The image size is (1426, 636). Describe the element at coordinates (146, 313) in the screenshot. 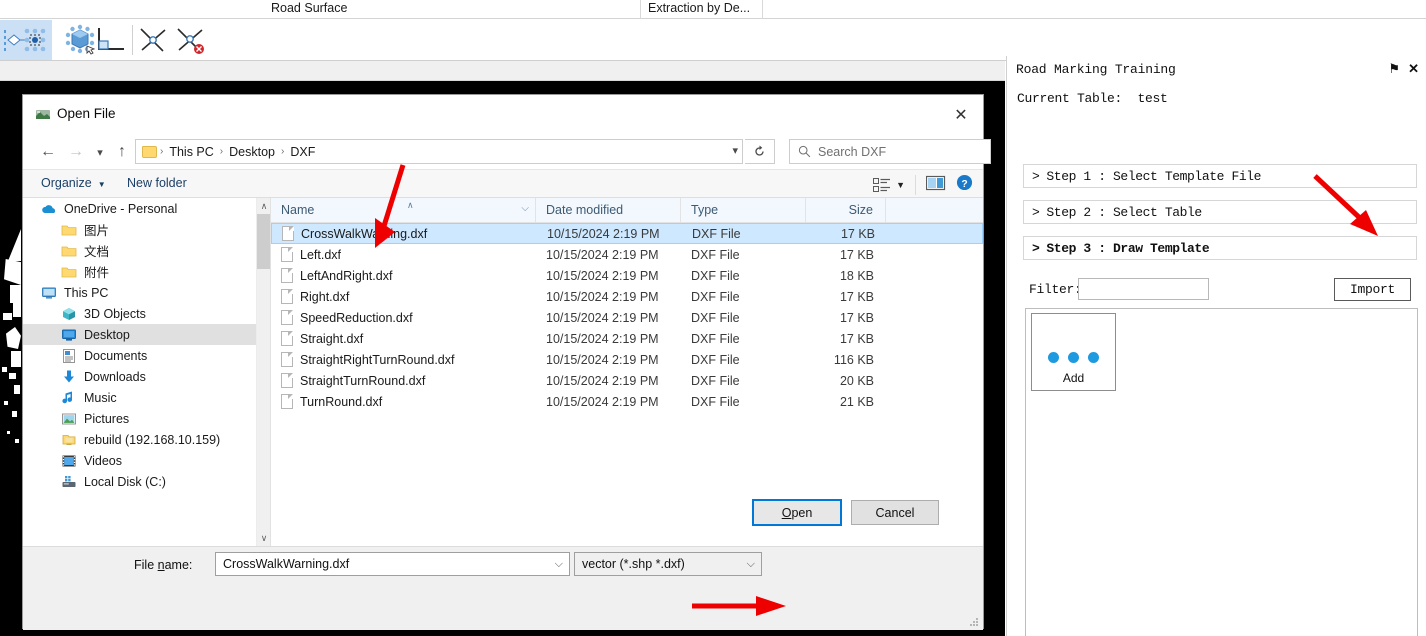

I see `tree-item-3d-objects: 3D Objects` at that location.